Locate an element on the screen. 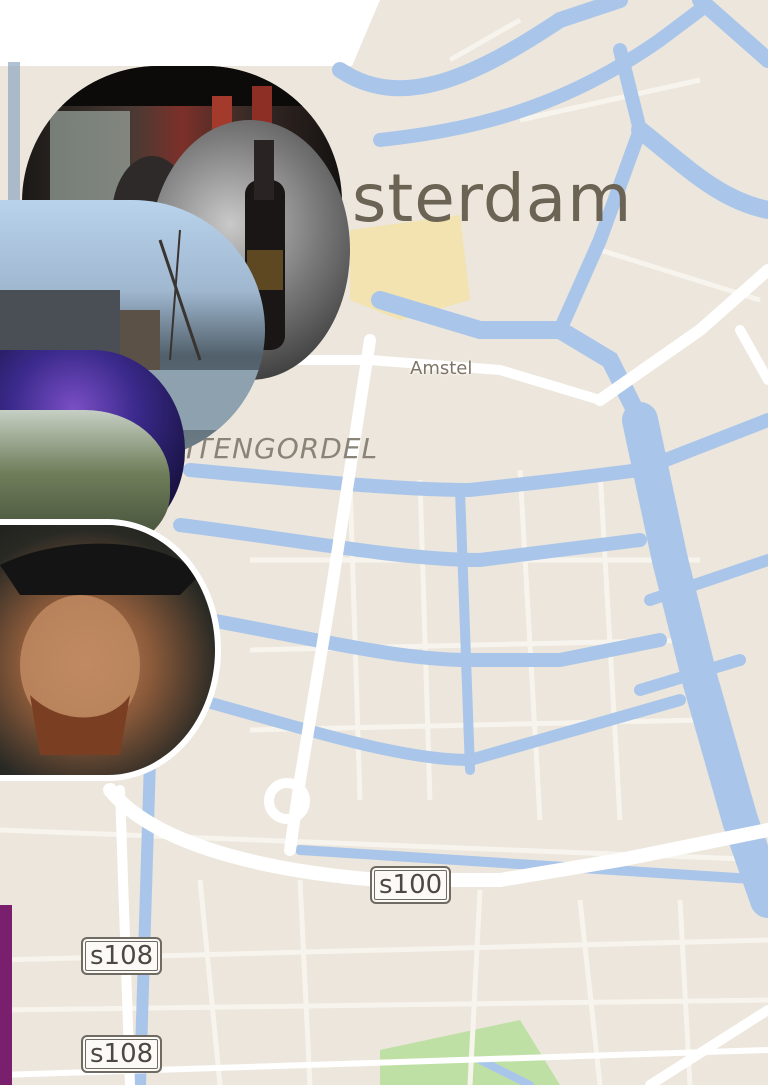 The width and height of the screenshot is (768, 1085). map-edge-strip is located at coordinates (14, 137).